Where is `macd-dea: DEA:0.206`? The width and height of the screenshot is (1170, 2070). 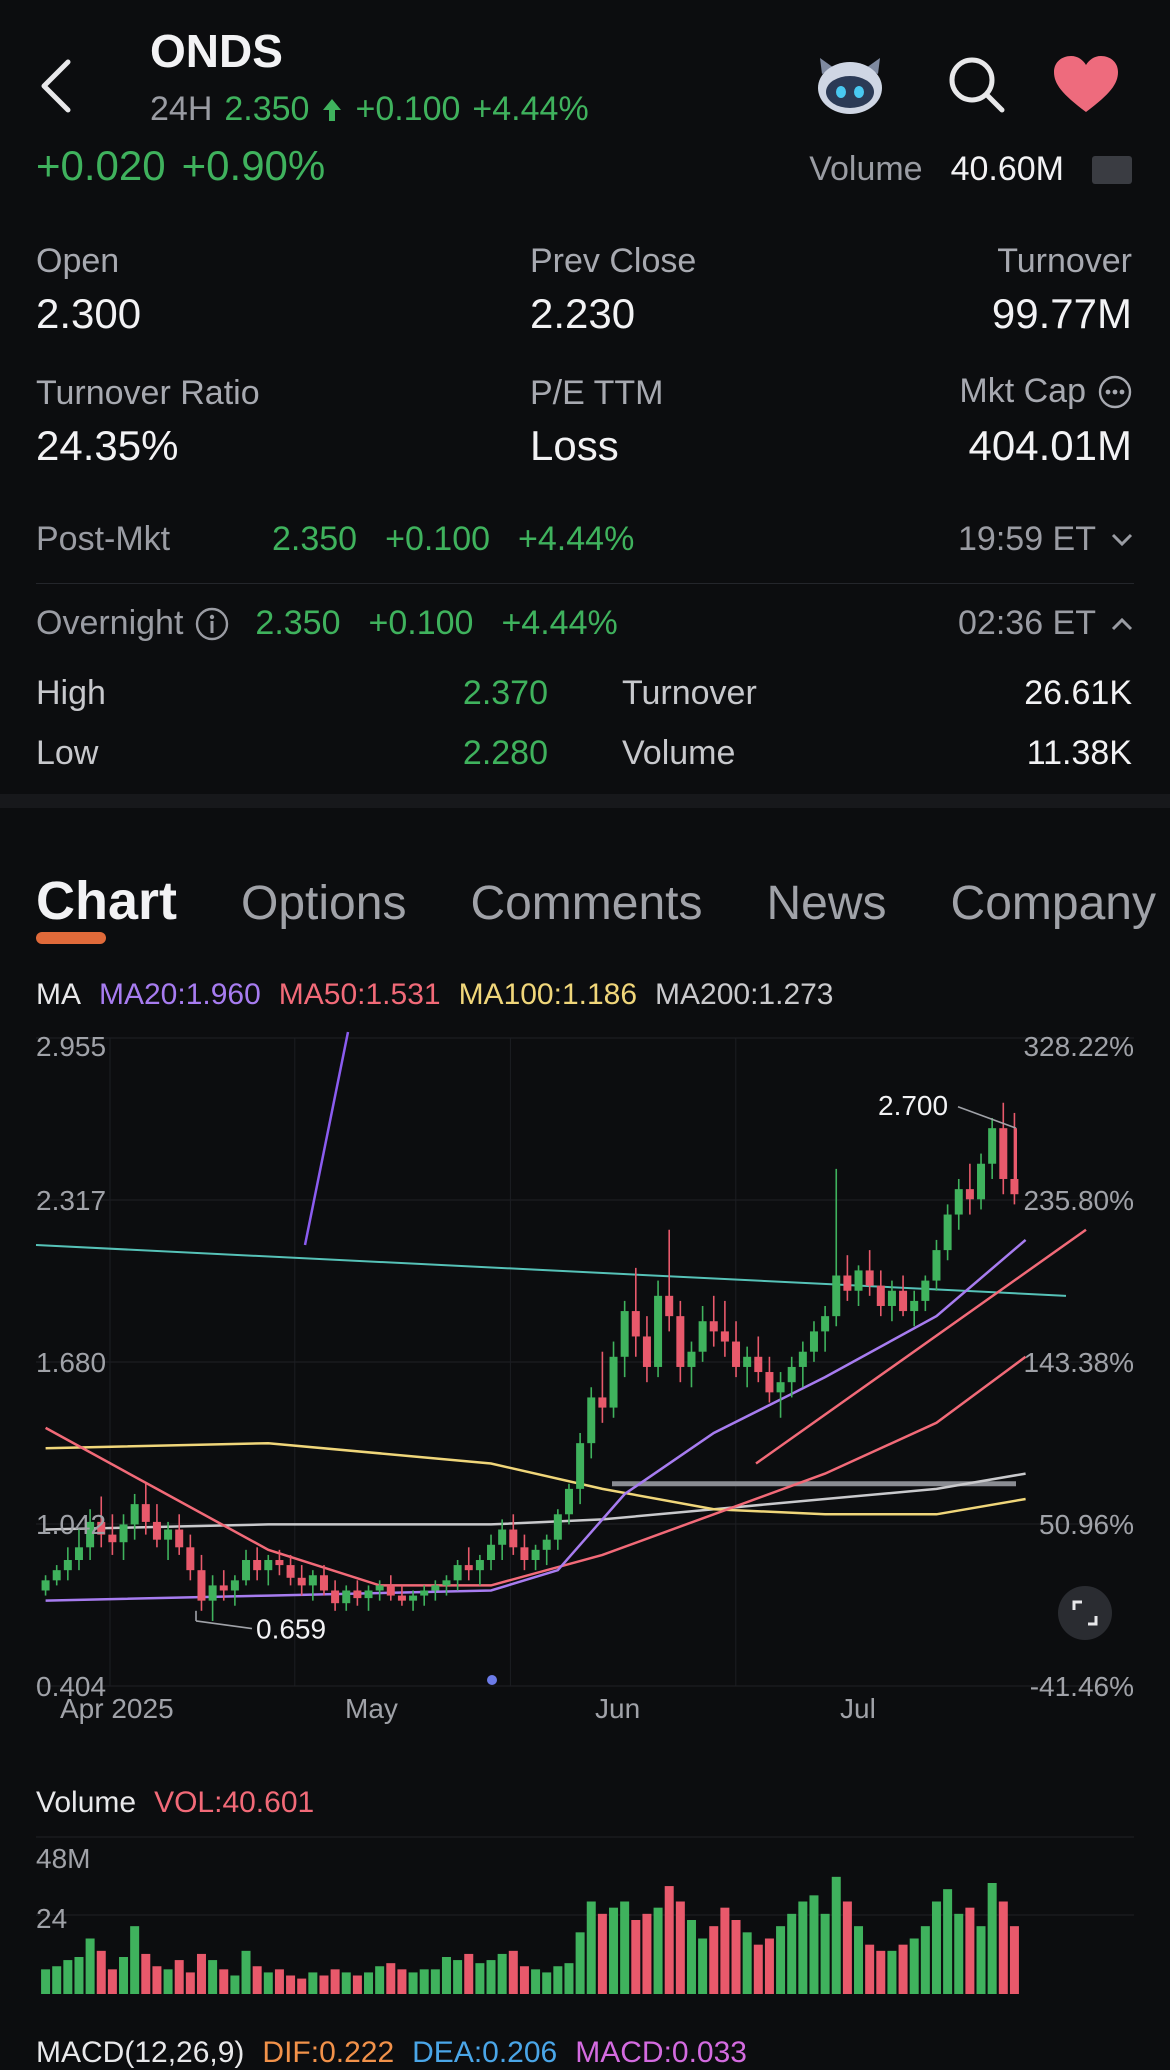
macd-dea: DEA:0.206 is located at coordinates (485, 2052).